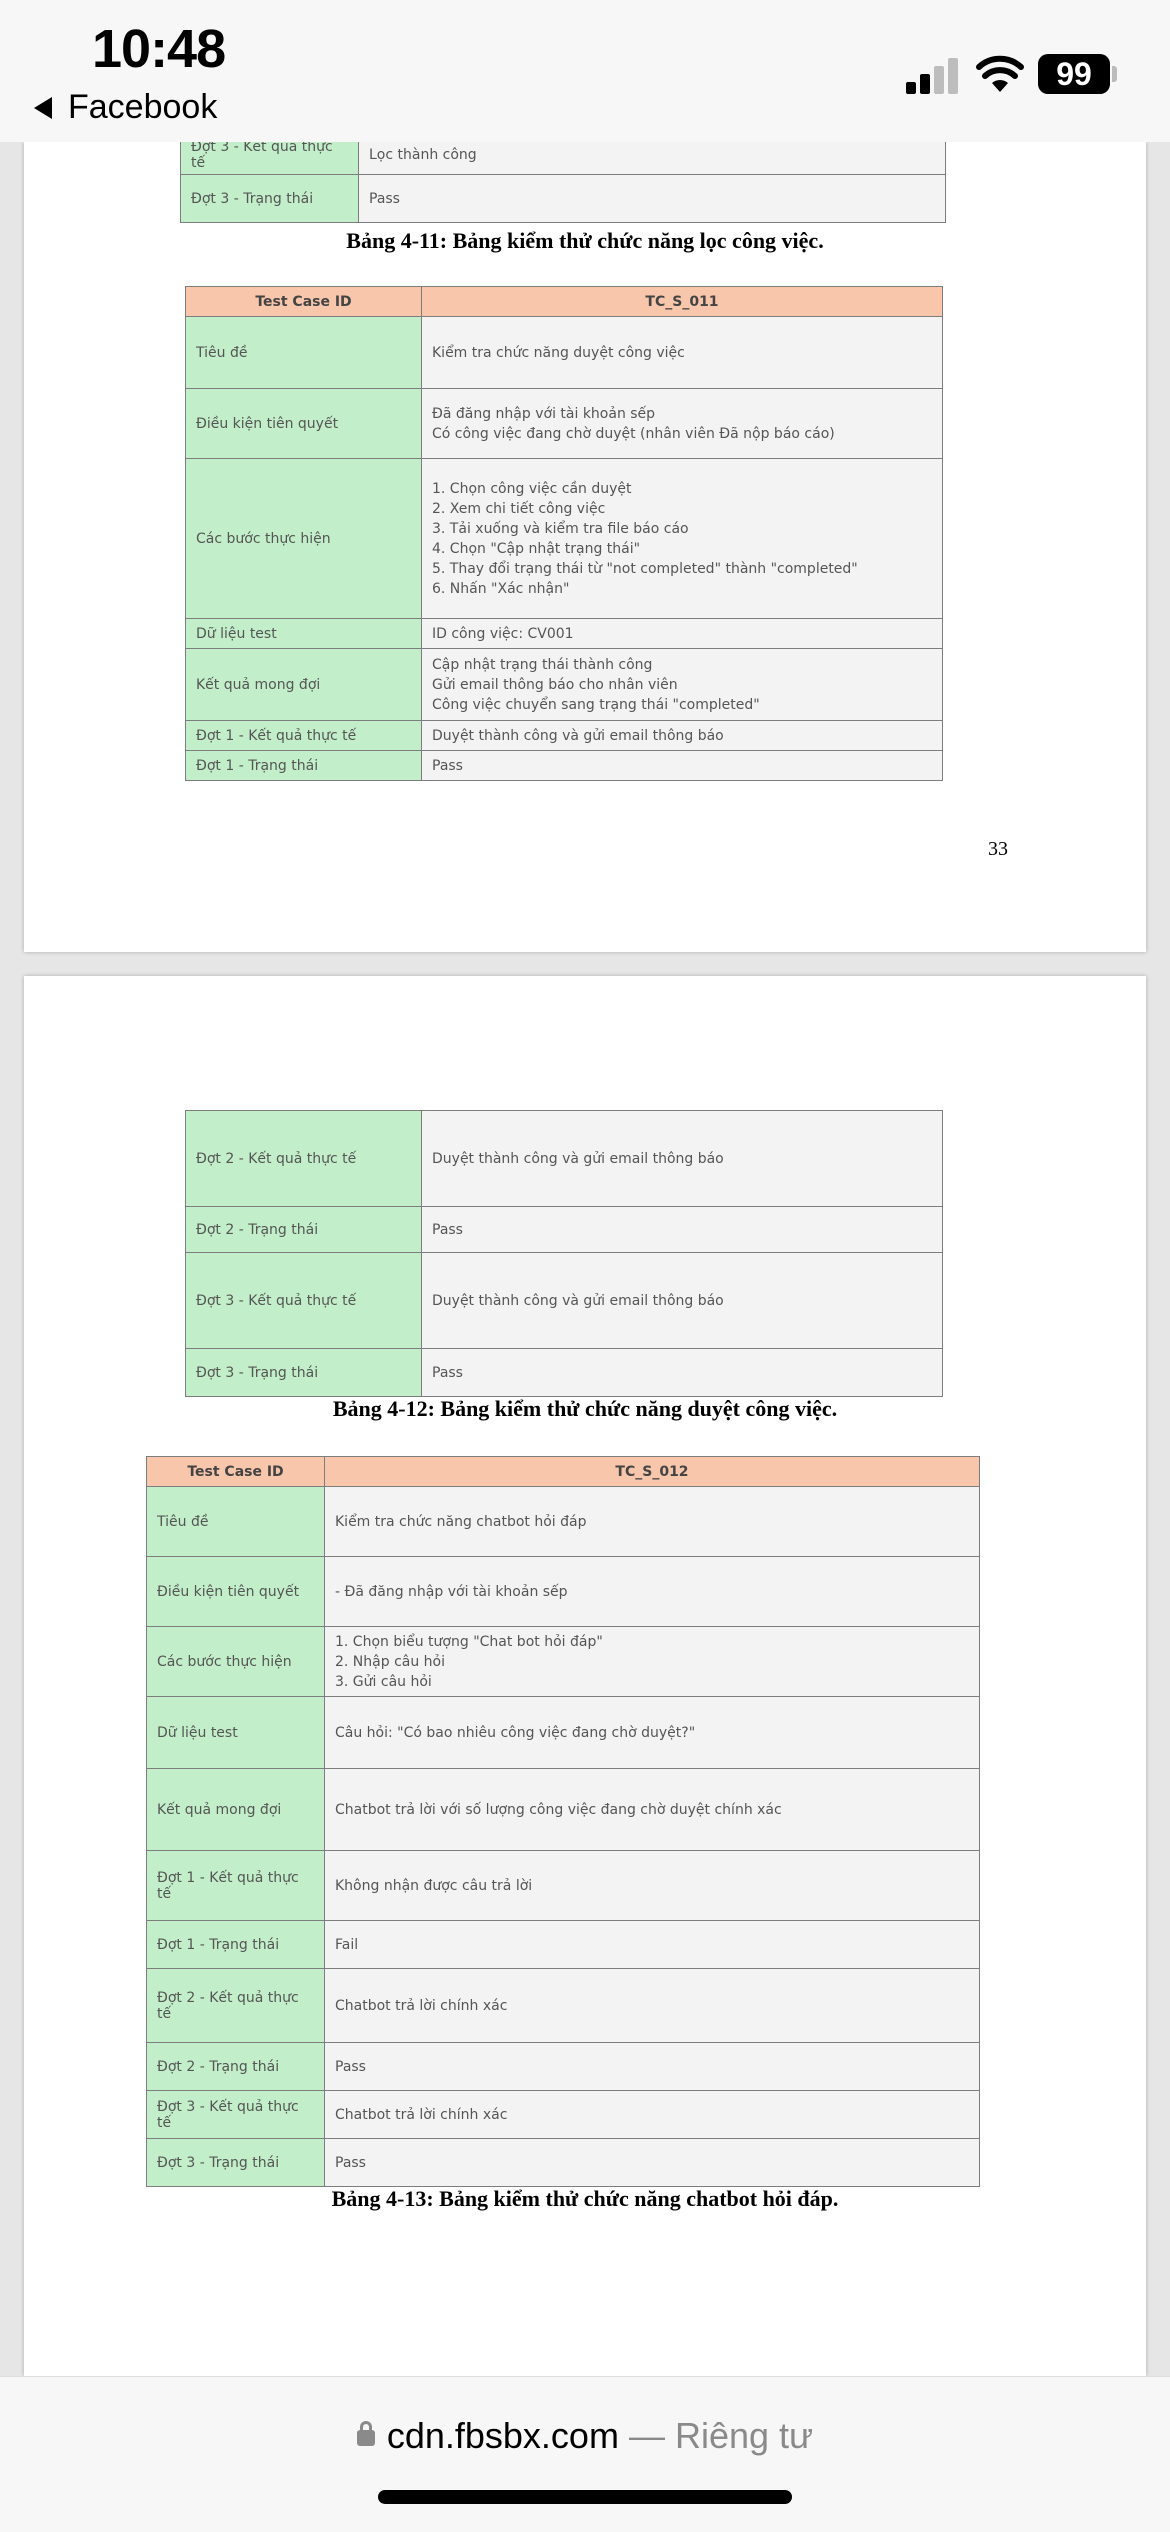 The height and width of the screenshot is (2532, 1170). What do you see at coordinates (585, 71) in the screenshot?
I see `status-bar: 10:48 Facebook 99` at bounding box center [585, 71].